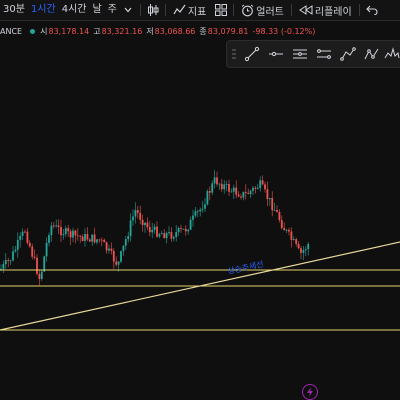 This screenshot has height=400, width=400. I want to click on parallel-channel-tool, so click(324, 54).